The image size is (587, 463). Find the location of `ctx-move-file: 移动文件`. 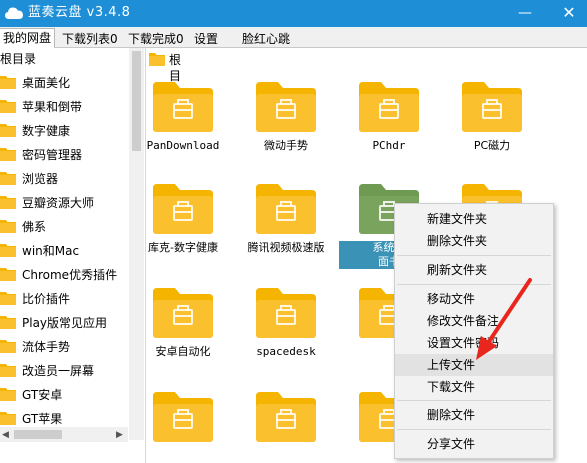

ctx-move-file: 移动文件 is located at coordinates (474, 299).